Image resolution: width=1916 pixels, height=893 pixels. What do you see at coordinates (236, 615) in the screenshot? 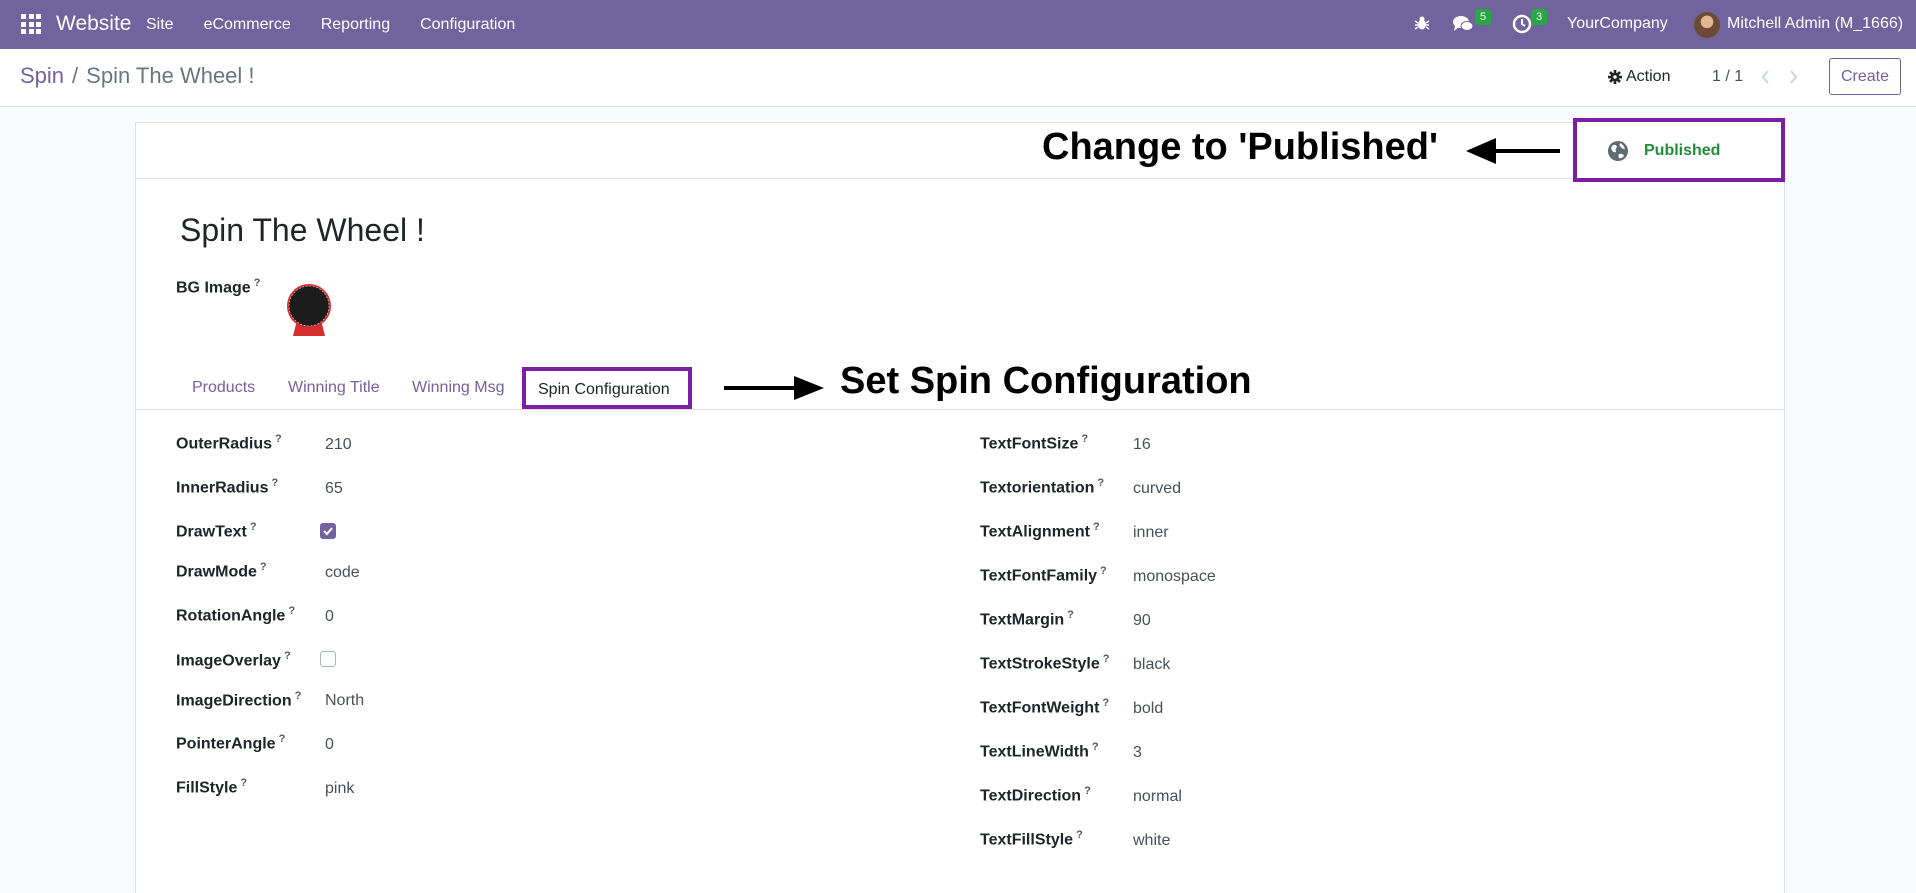
I see `field-label-rotation-angle: RotationAngle?` at bounding box center [236, 615].